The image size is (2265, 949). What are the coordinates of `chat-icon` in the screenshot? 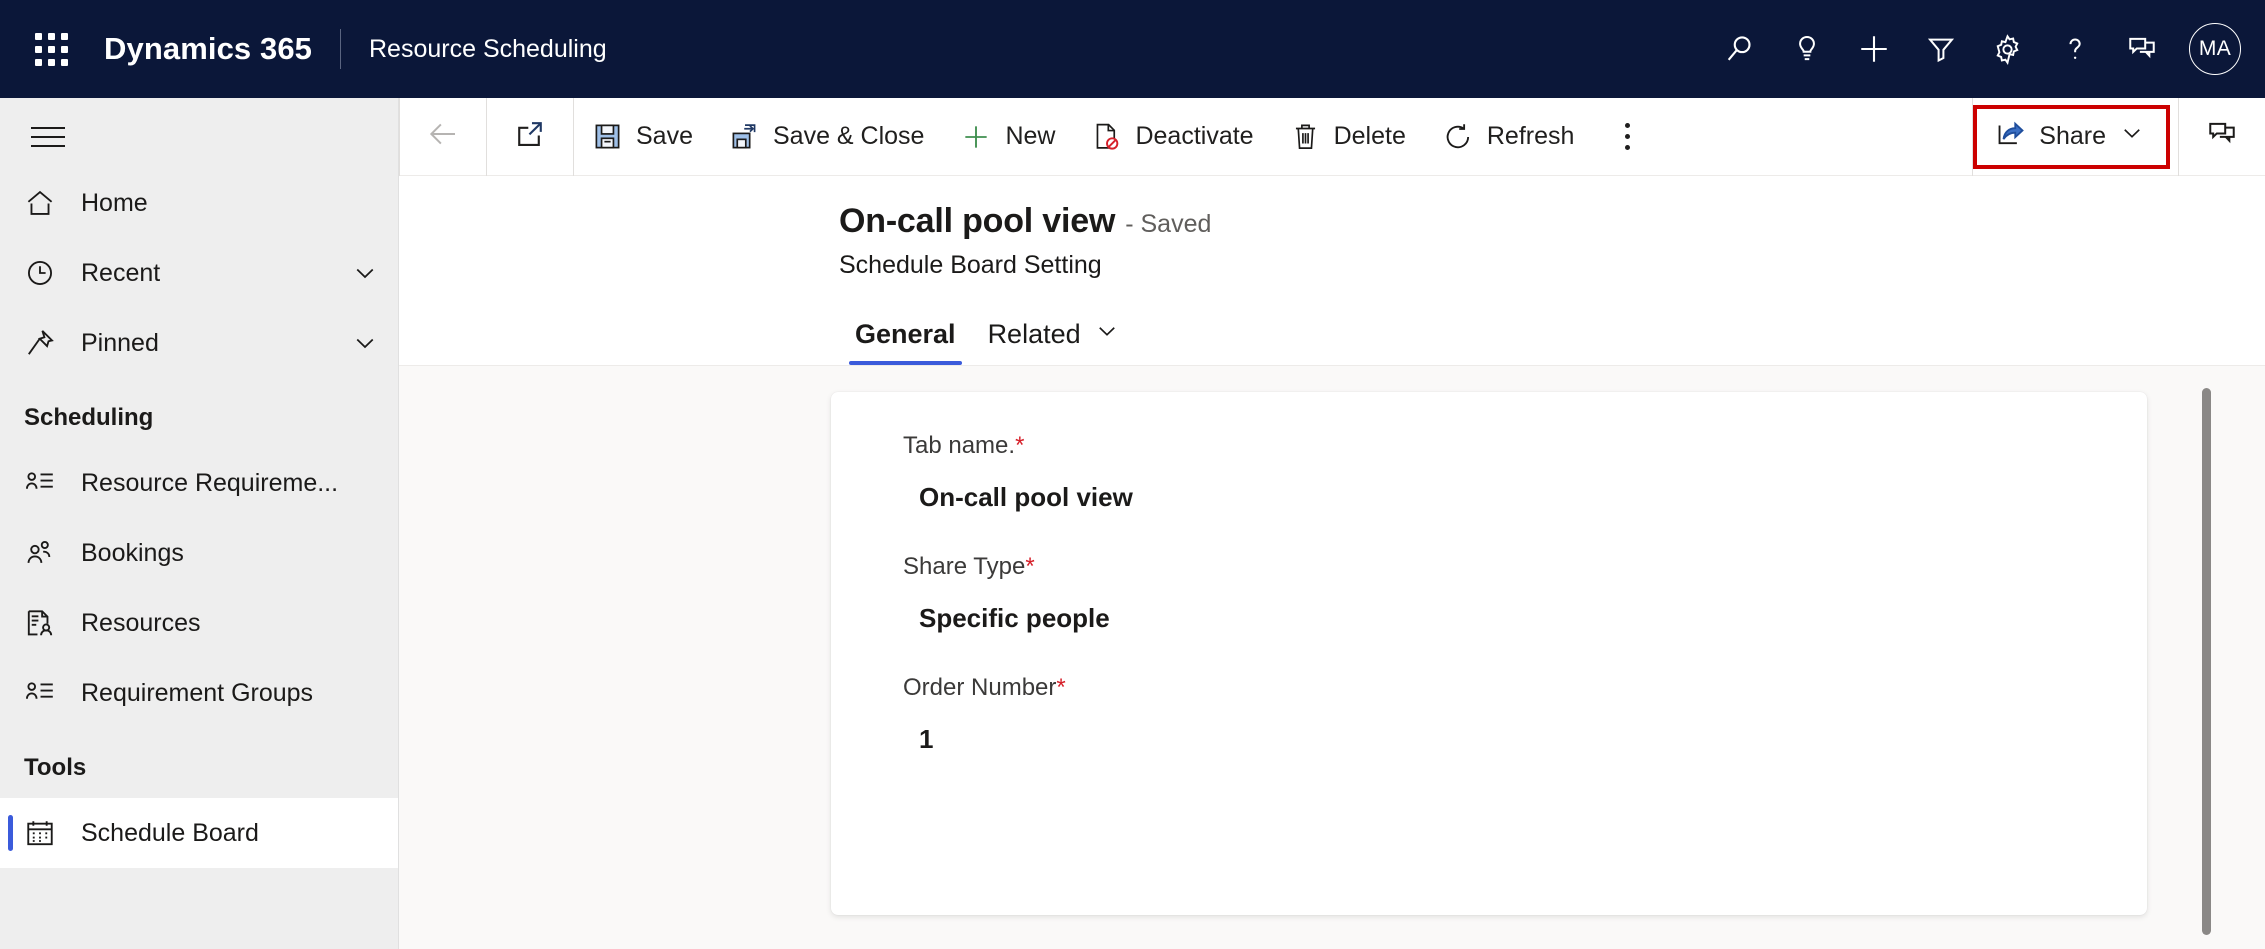 It's located at (2222, 136).